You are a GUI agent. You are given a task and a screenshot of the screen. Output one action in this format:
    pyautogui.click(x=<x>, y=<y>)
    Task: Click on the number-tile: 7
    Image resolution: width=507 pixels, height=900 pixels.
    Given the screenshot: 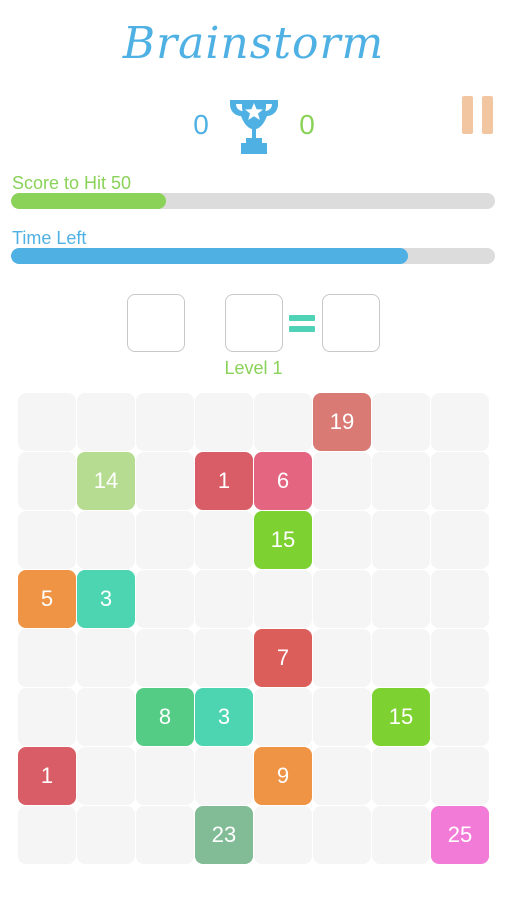 What is the action you would take?
    pyautogui.click(x=283, y=658)
    